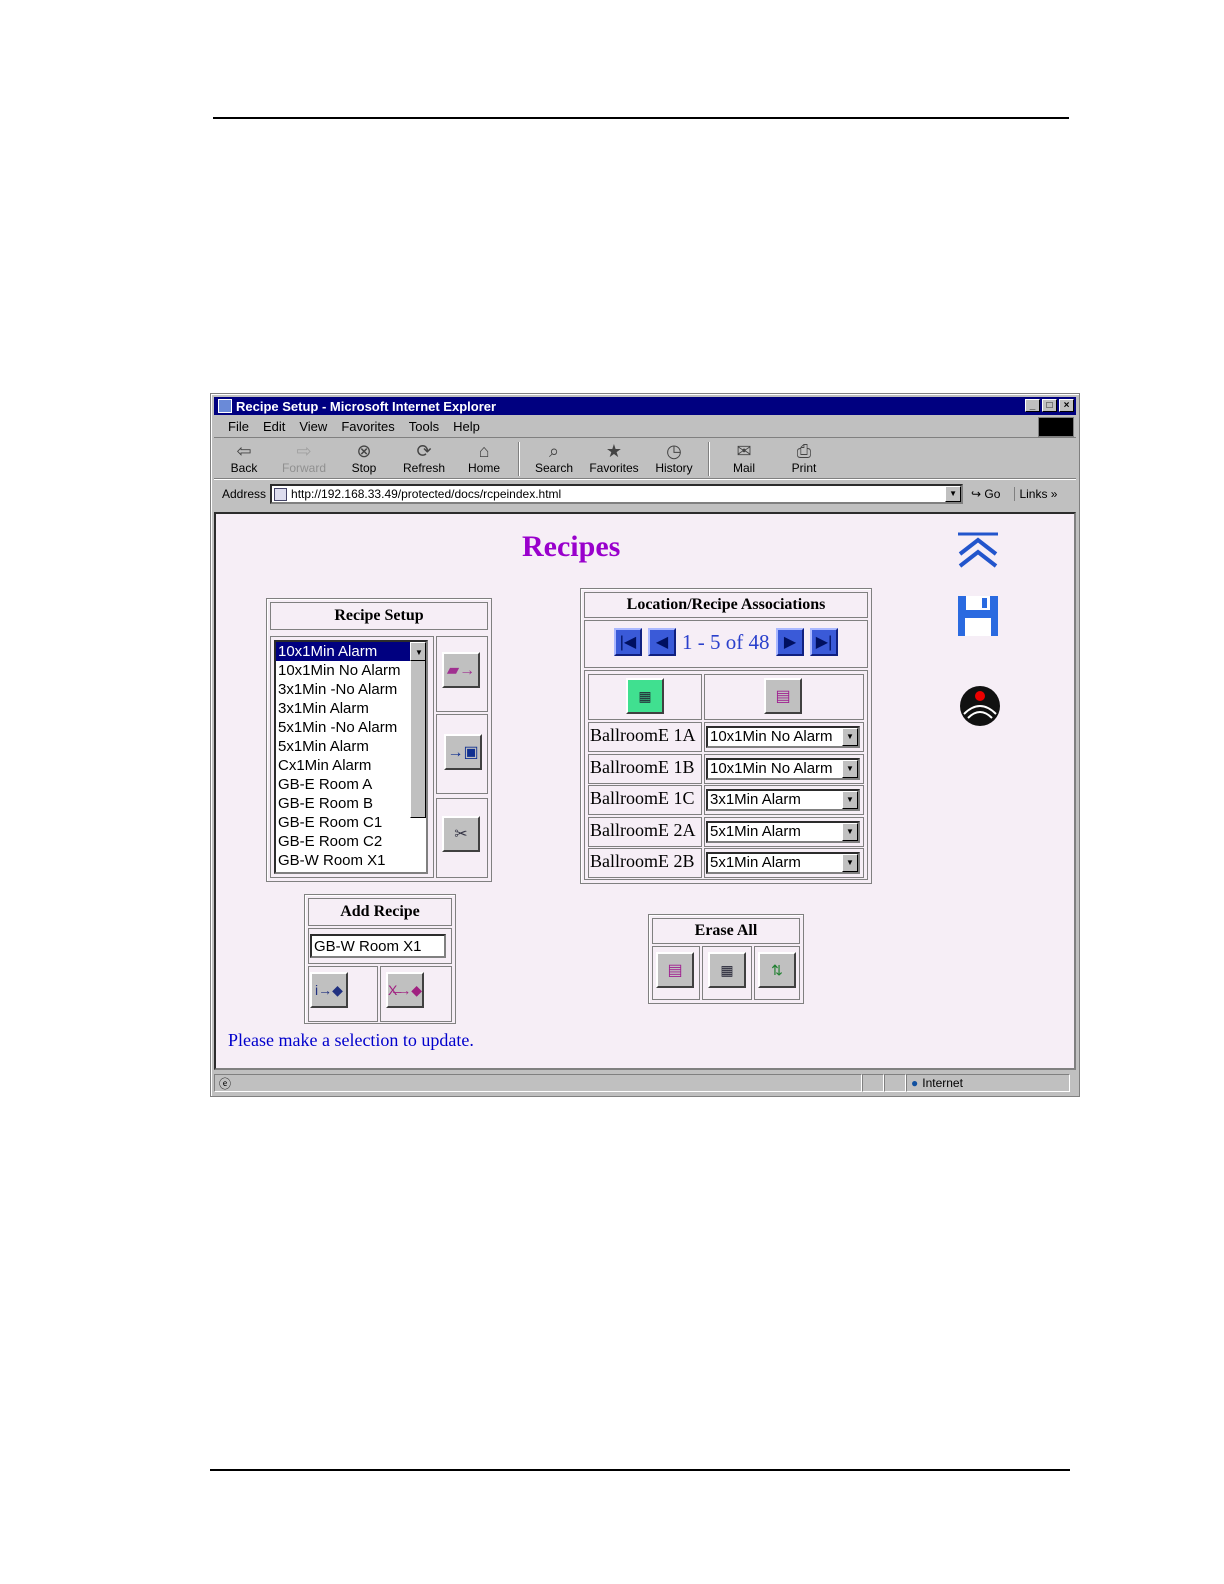  Describe the element at coordinates (978, 550) in the screenshot. I see `go-to-top-icon` at that location.